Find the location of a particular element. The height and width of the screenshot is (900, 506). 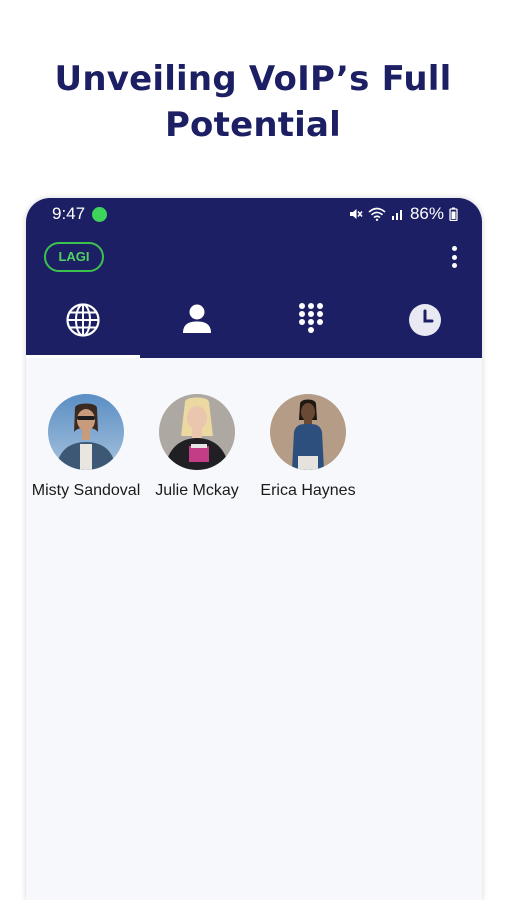

wifi-icon is located at coordinates (377, 214).